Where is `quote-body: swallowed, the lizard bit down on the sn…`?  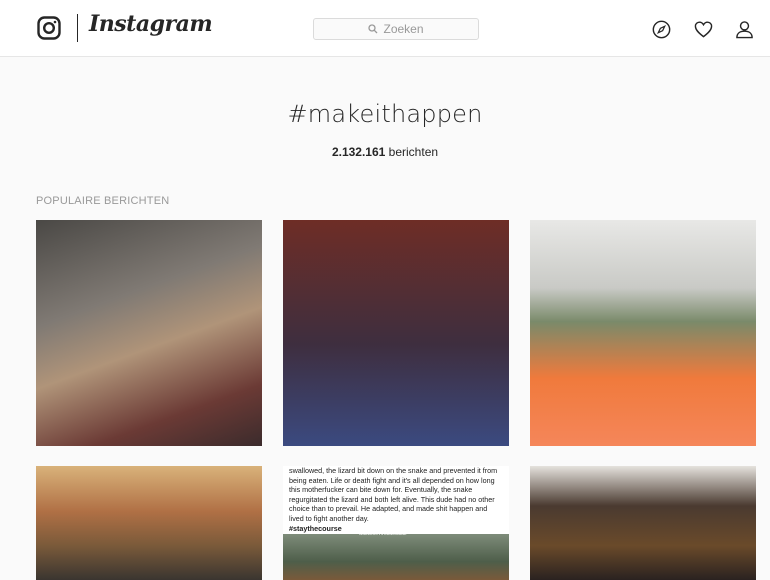 quote-body: swallowed, the lizard bit down on the sn… is located at coordinates (393, 494).